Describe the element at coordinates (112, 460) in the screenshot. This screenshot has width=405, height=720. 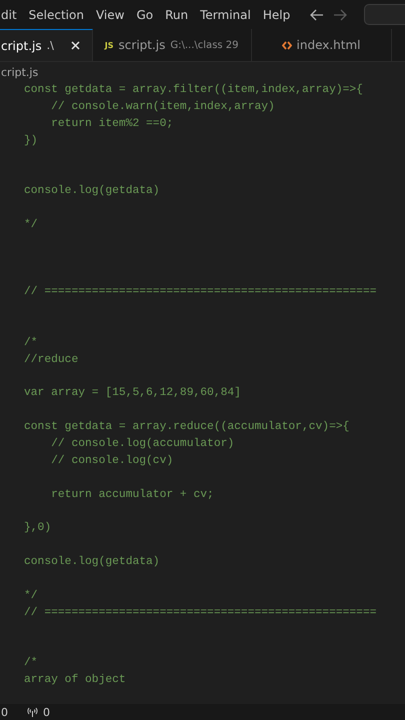
I see `code-line: // console.log(cv)` at that location.